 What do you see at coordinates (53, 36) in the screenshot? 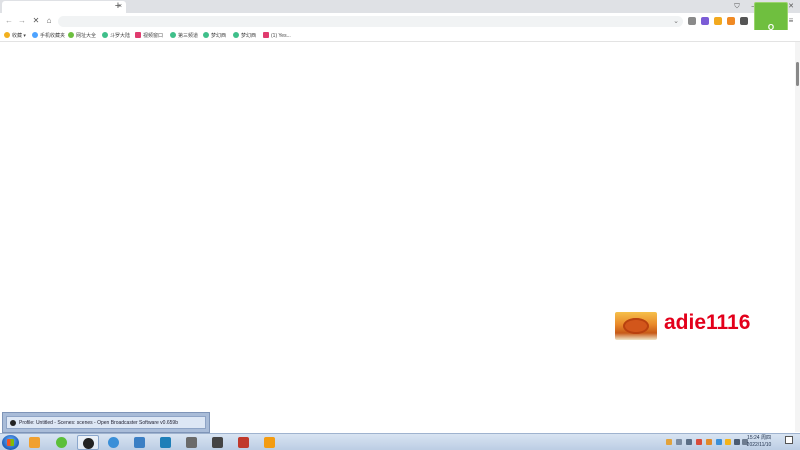
I see `bookmark-label: 手机收藏夹` at bounding box center [53, 36].